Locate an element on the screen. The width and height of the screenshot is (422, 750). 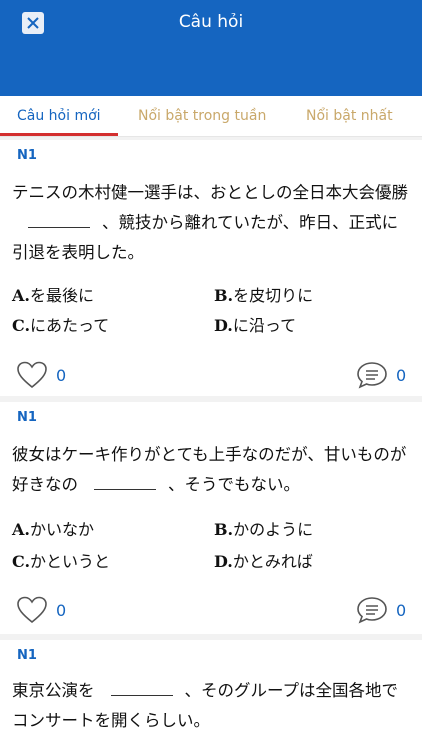
tab-weekly-featured: Nổi bật trong tuần is located at coordinates (202, 116).